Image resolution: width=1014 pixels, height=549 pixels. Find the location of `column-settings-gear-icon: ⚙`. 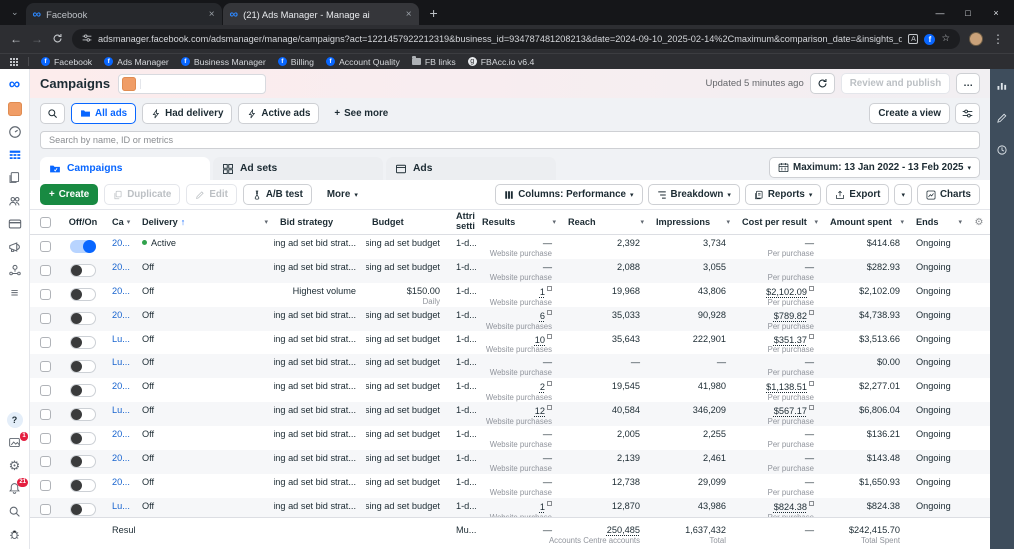

column-settings-gear-icon: ⚙ is located at coordinates (979, 222).